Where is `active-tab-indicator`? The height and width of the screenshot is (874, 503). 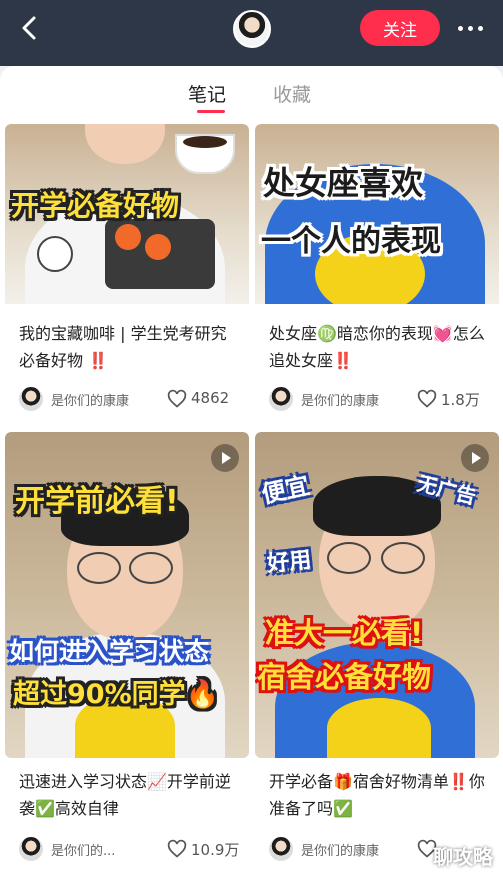
active-tab-indicator is located at coordinates (211, 111).